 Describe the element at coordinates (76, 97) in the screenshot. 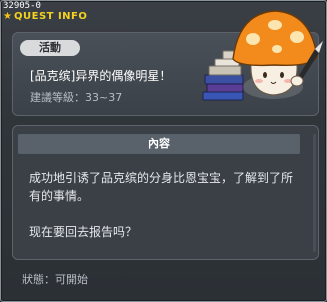

I see `recommended-level: 建議等級：33~37` at that location.